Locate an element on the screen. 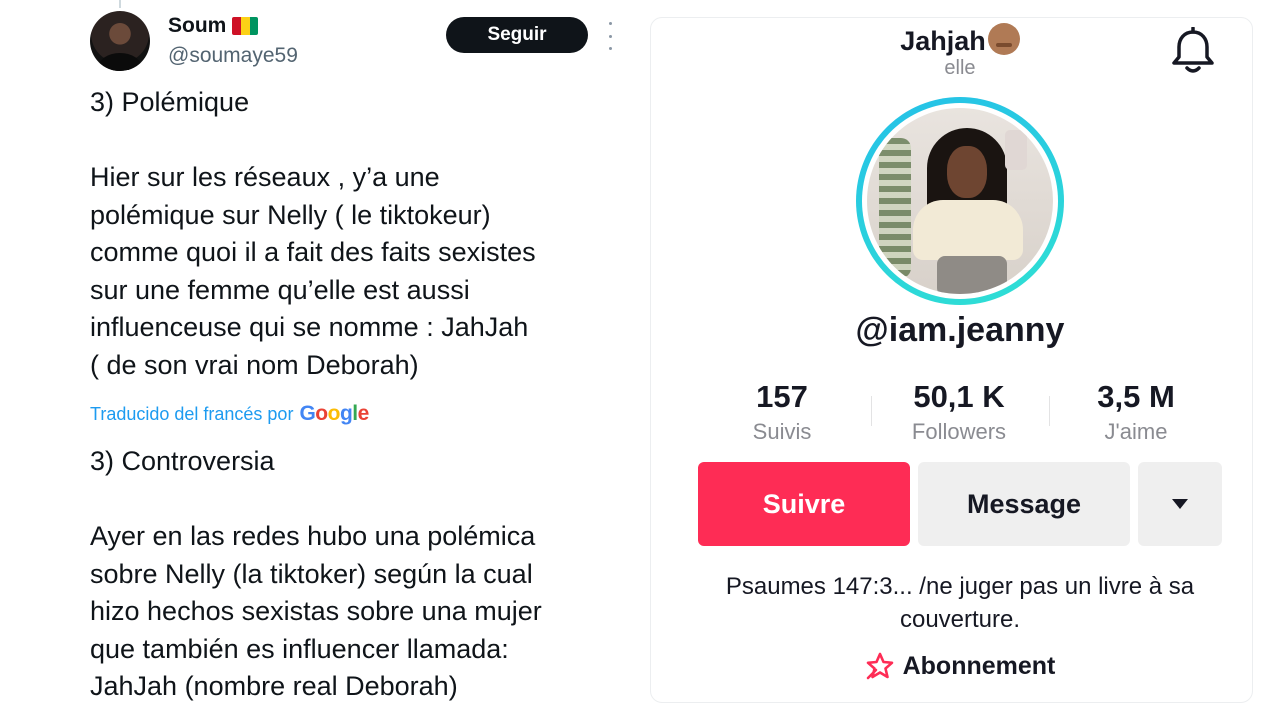  subscription-label: Abonnement is located at coordinates (979, 665).